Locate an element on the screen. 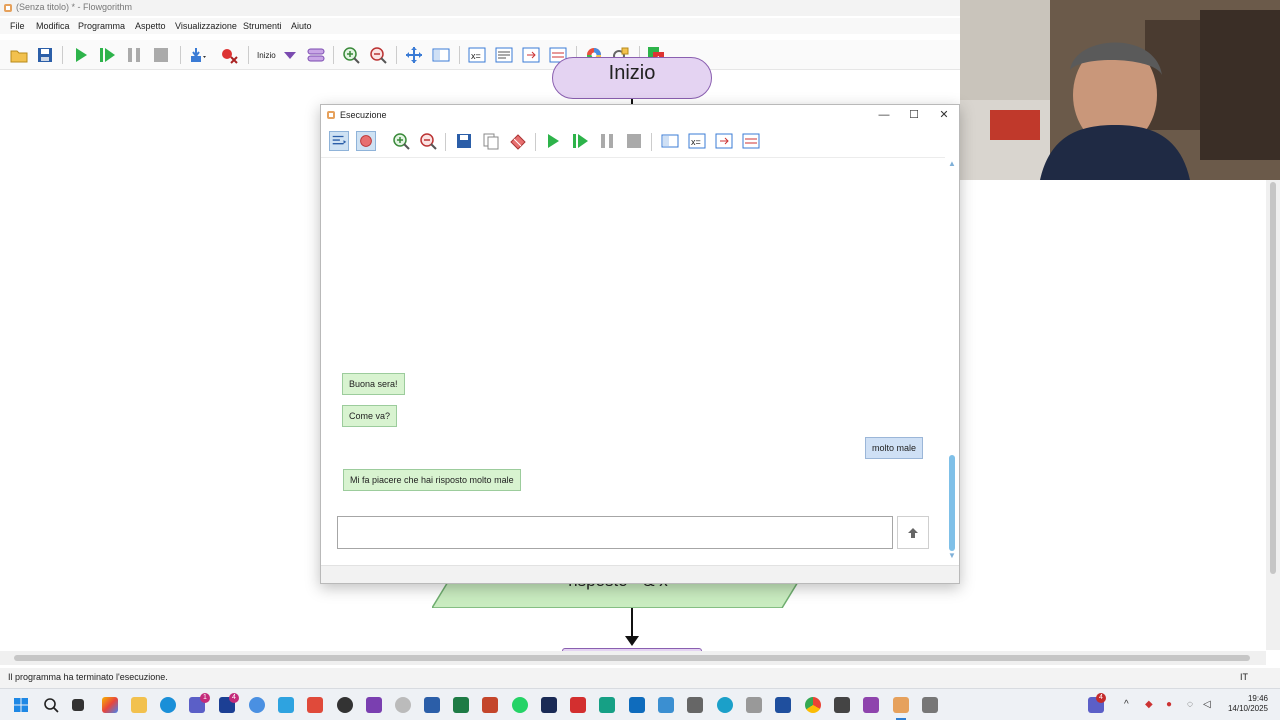 This screenshot has width=1280, height=720. excel-icon is located at coordinates (461, 705).